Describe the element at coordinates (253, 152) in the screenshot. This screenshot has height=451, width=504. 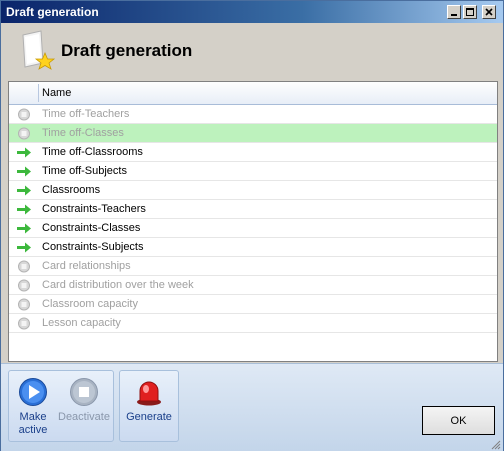
I see `list-item: Time off-Classrooms` at that location.